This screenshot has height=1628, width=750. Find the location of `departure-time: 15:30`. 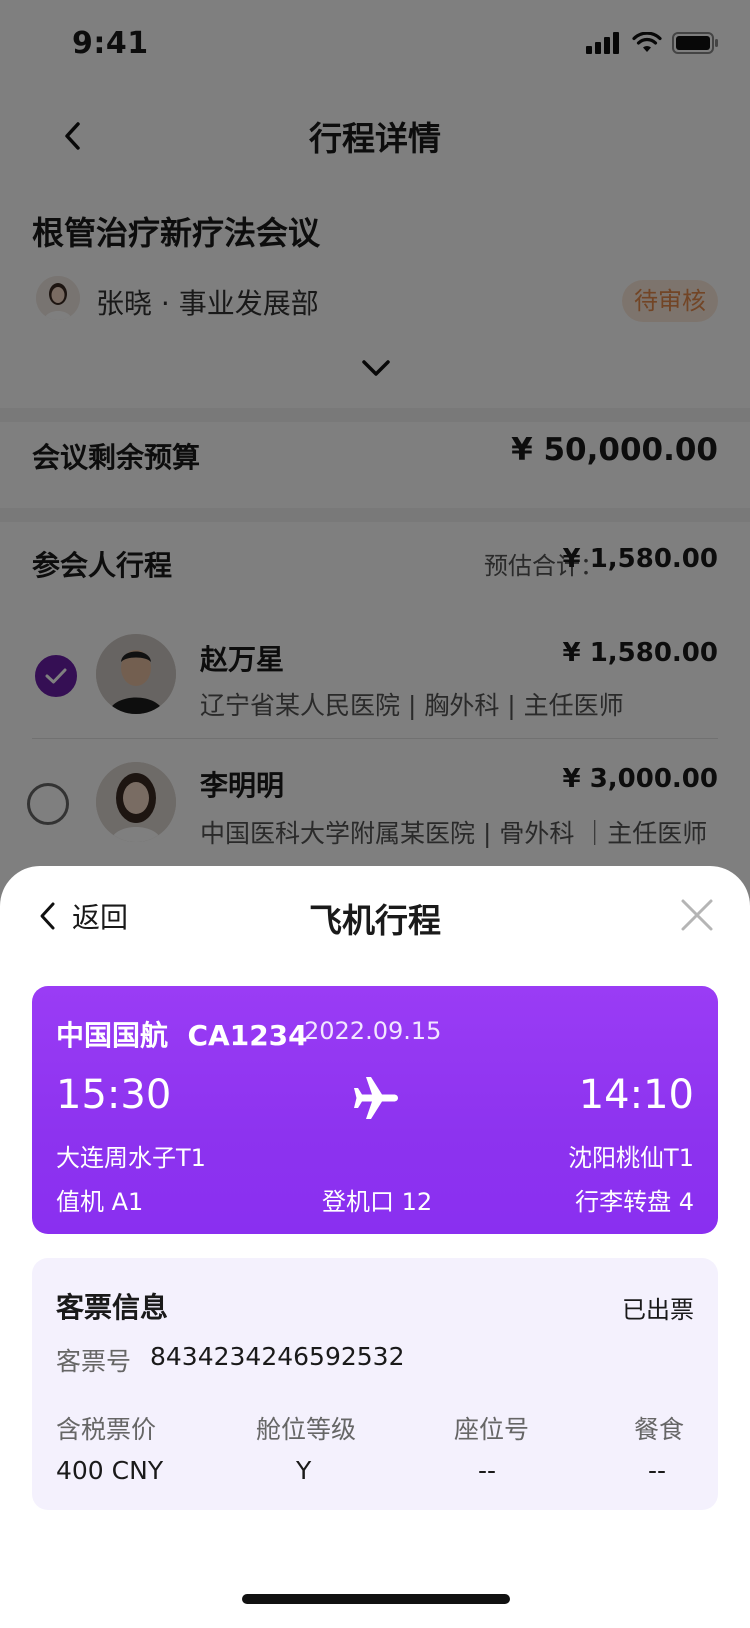

departure-time: 15:30 is located at coordinates (114, 1095).